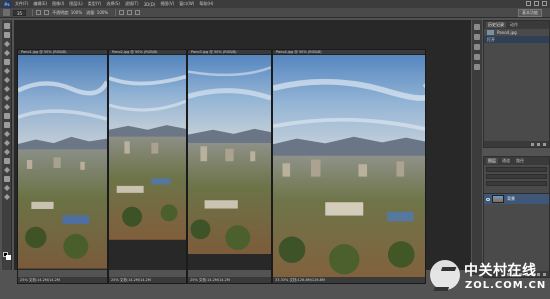 The image size is (550, 299). I want to click on eyedropper-tool-icon, so click(7, 71).